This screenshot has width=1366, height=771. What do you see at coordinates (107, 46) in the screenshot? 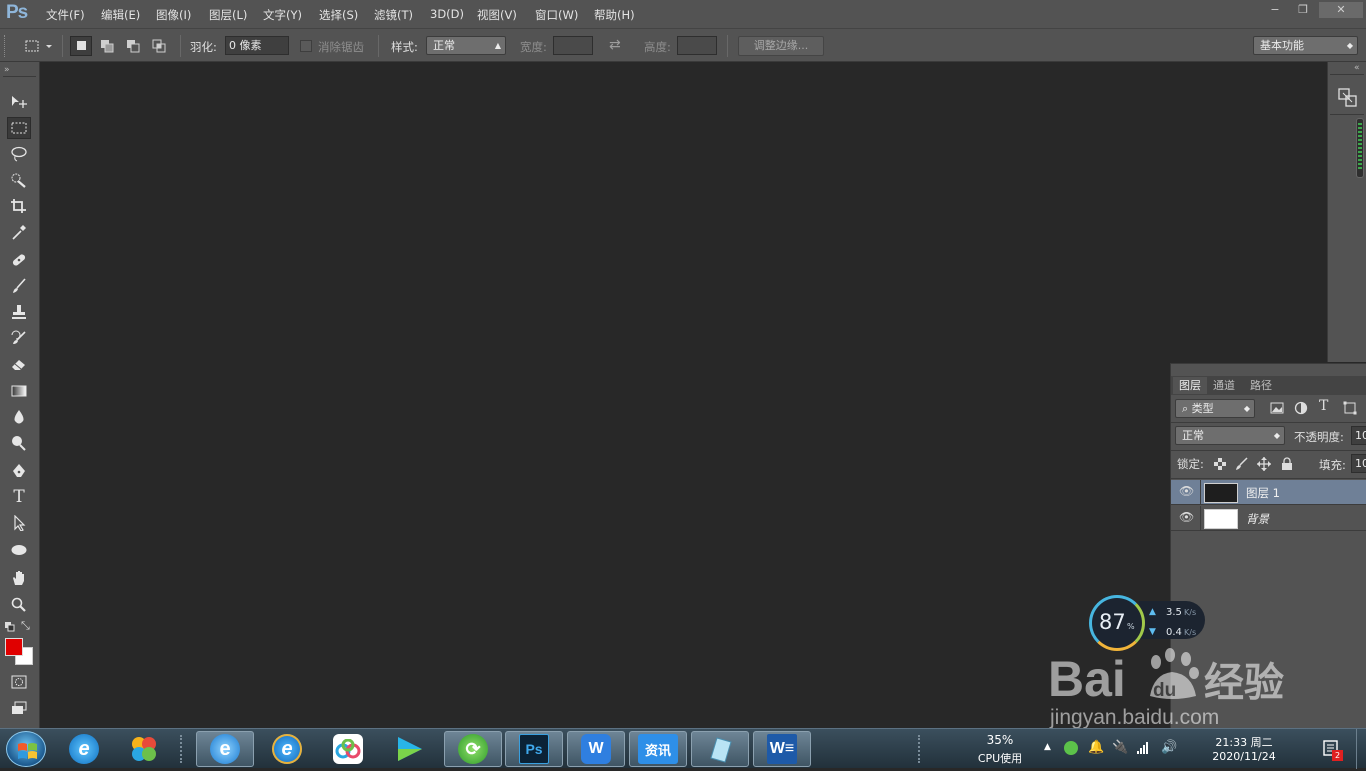
I see `add-to-selection-button` at bounding box center [107, 46].